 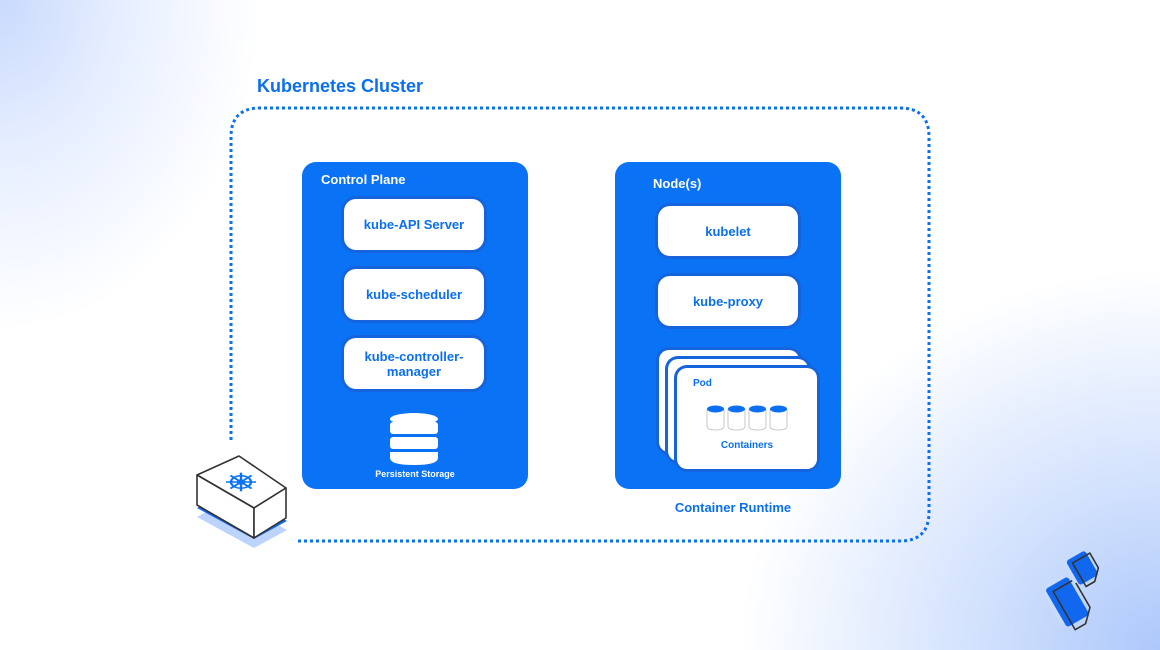 What do you see at coordinates (1070, 590) in the screenshot?
I see `brand-logo-icon` at bounding box center [1070, 590].